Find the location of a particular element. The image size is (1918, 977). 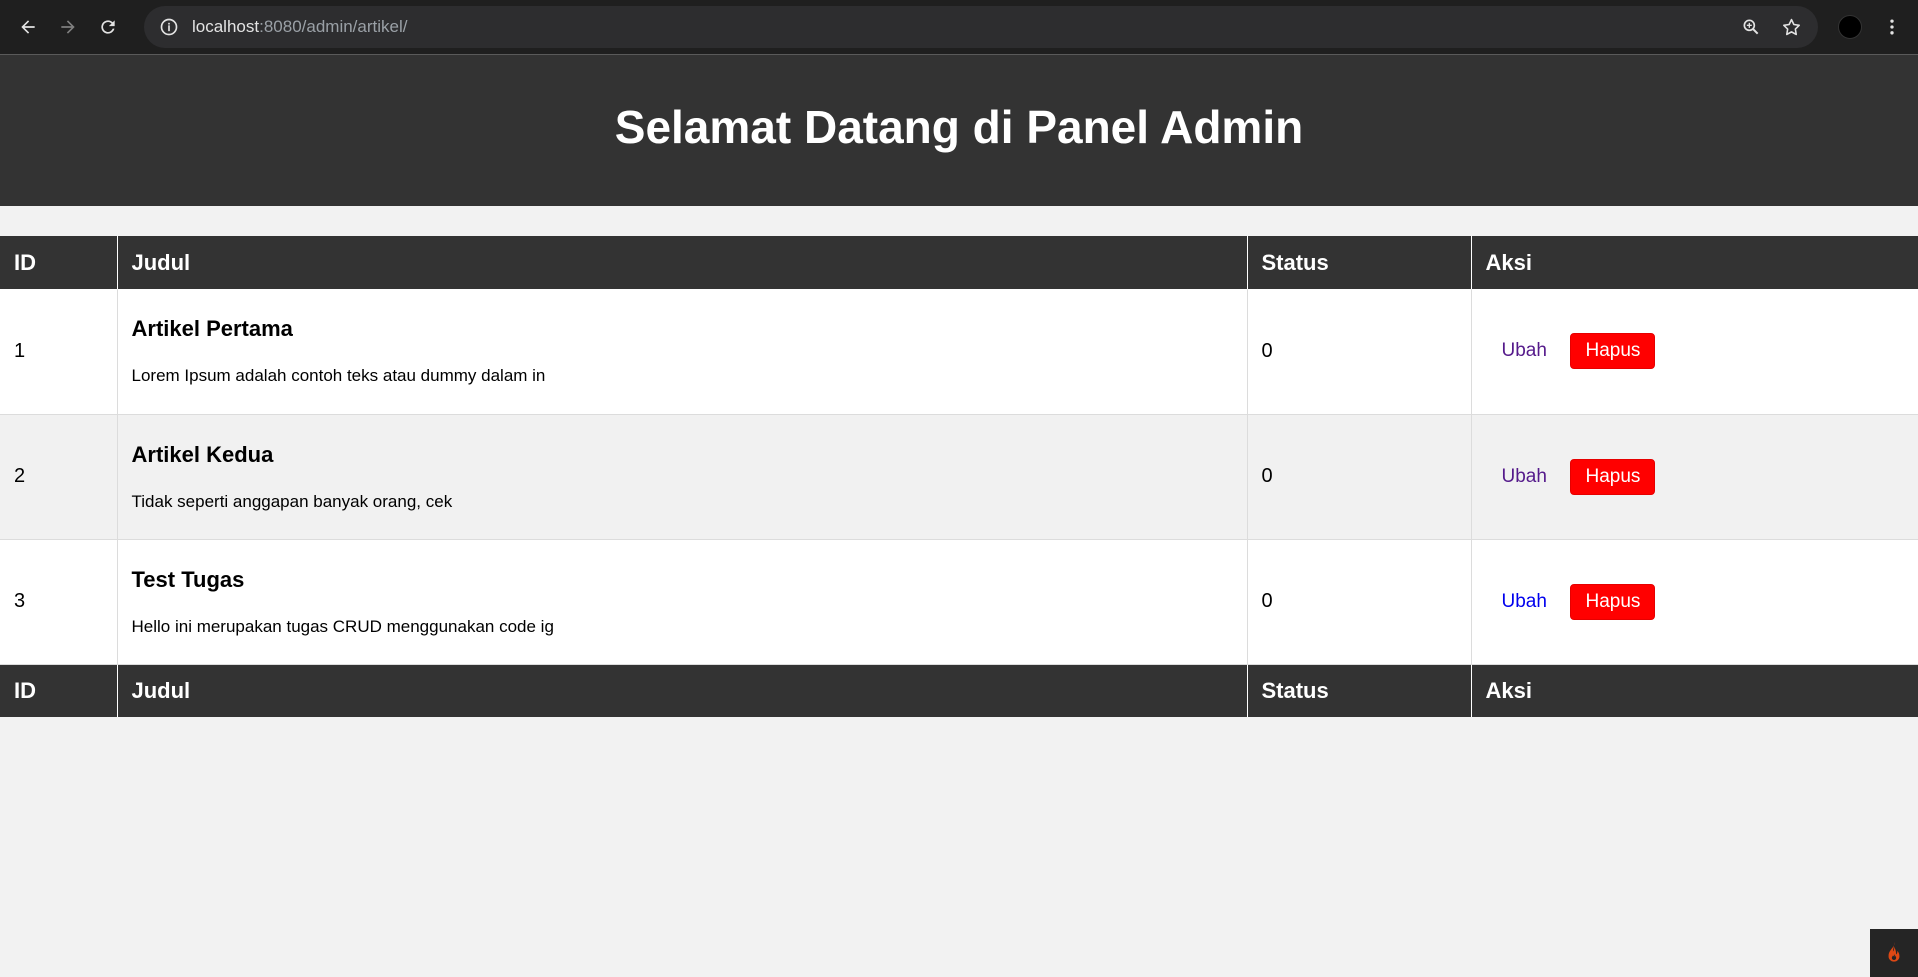

debug-toolbar-toggle is located at coordinates (1894, 953).